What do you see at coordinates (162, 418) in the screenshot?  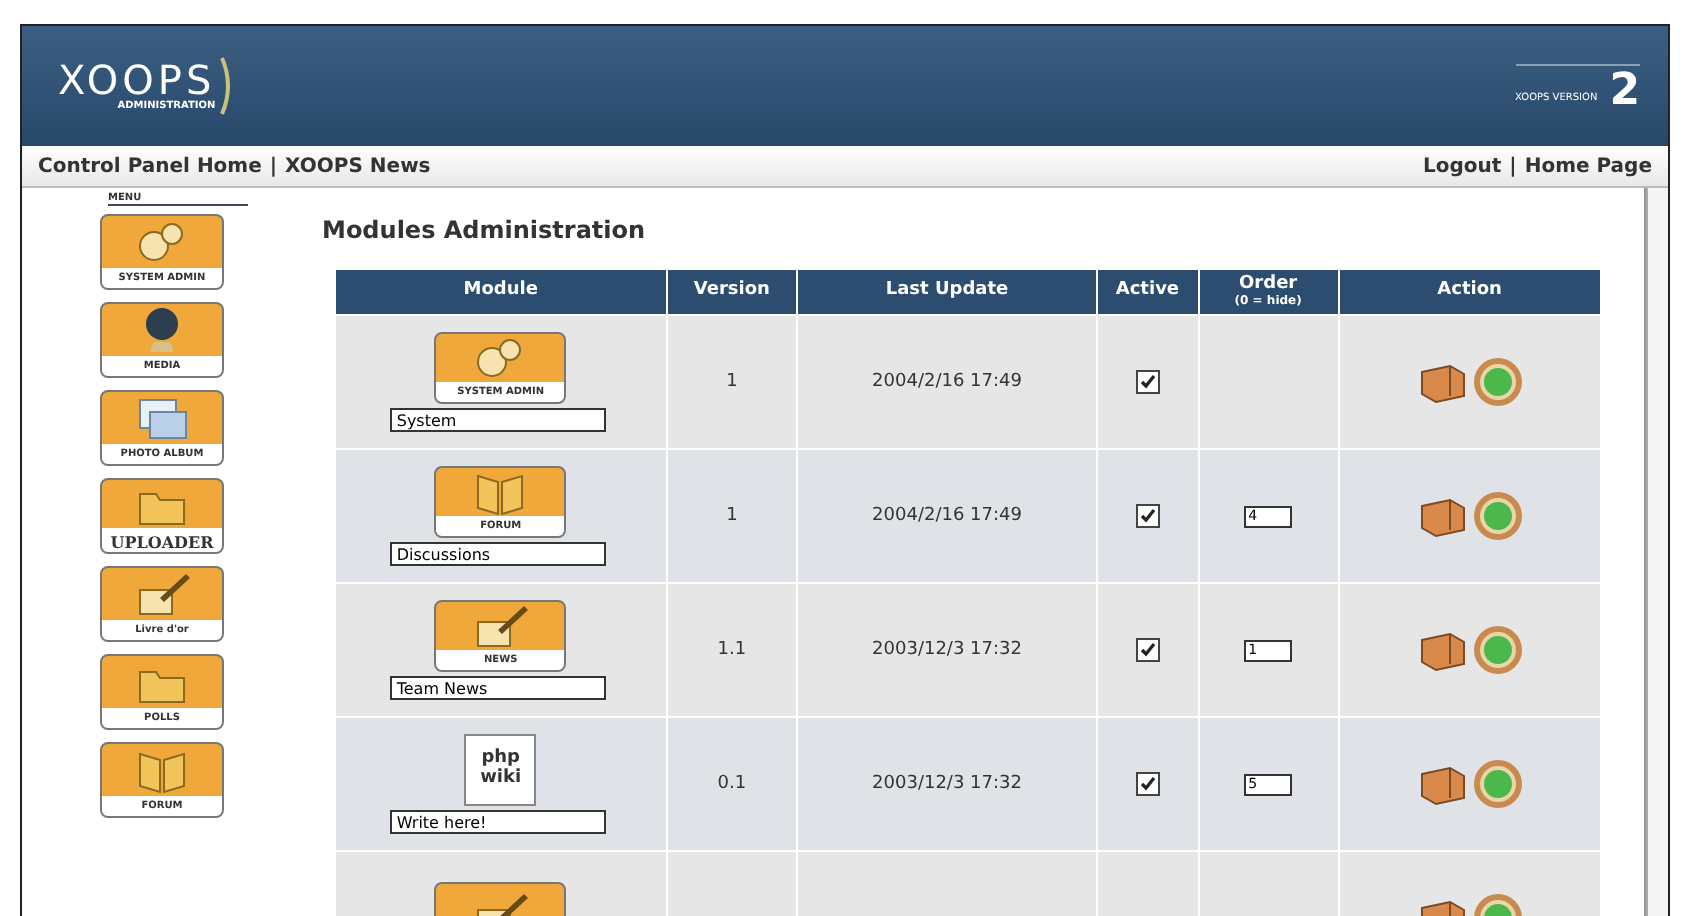 I see `photo-icon` at bounding box center [162, 418].